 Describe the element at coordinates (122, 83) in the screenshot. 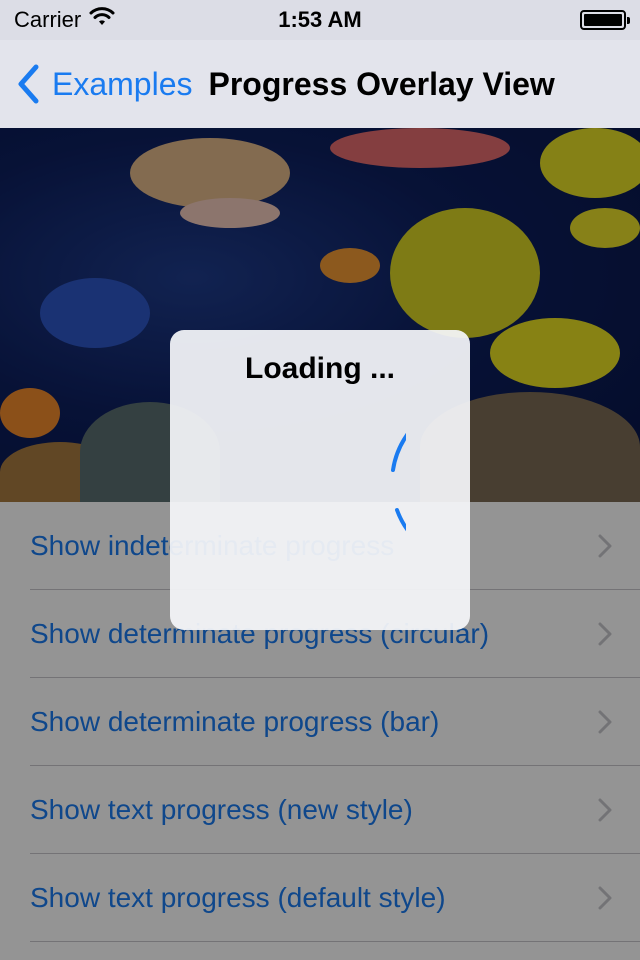

I see `back-button-label: Examples` at that location.